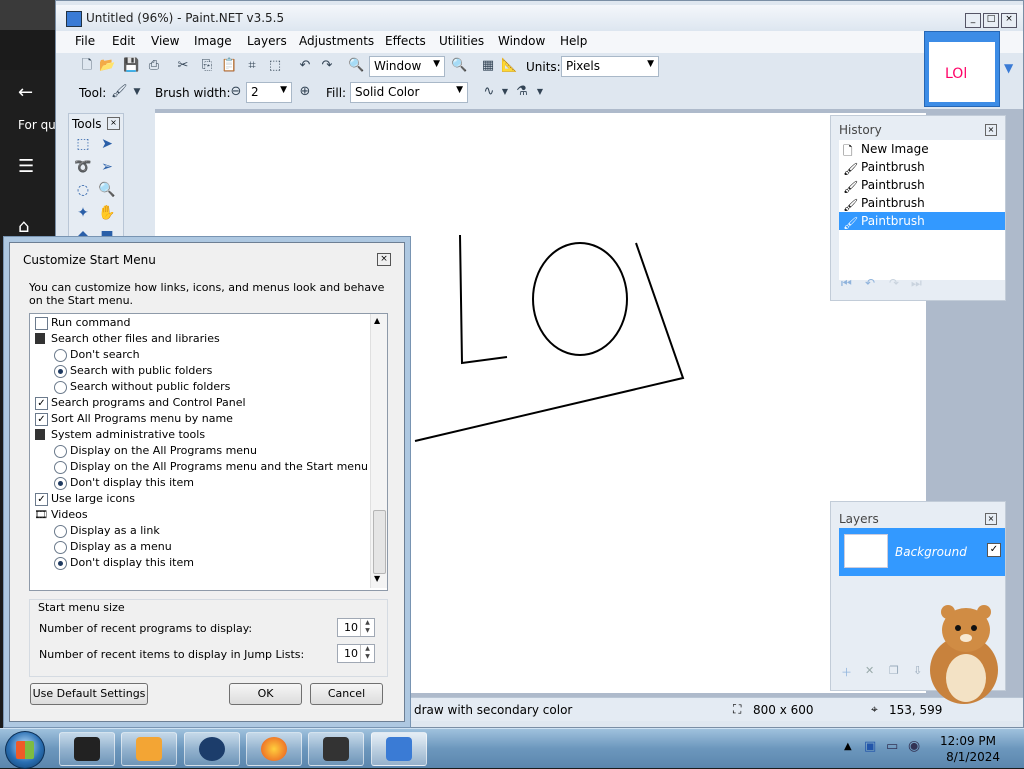 The width and height of the screenshot is (1024, 769). Describe the element at coordinates (26, 166) in the screenshot. I see `hamburger-menu-icon: ☰` at that location.